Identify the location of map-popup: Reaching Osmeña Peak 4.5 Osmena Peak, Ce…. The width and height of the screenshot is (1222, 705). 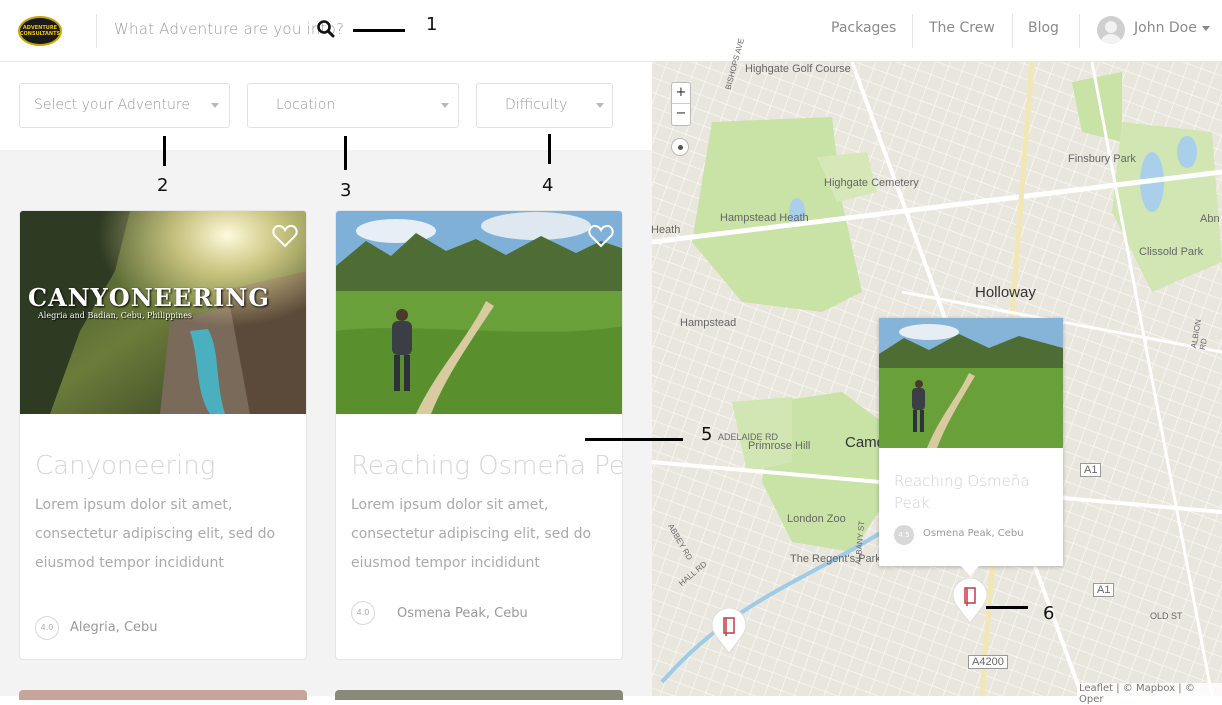
(971, 442).